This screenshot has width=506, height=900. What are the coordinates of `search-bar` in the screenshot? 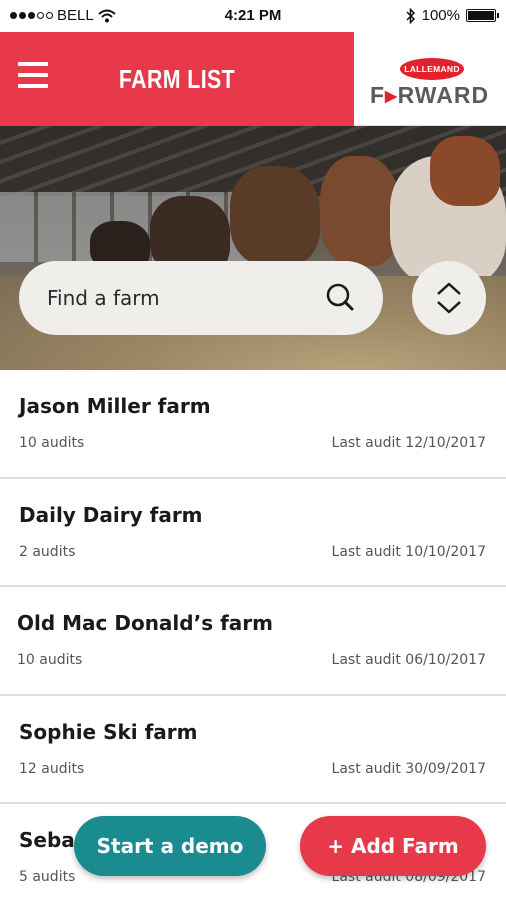 It's located at (201, 298).